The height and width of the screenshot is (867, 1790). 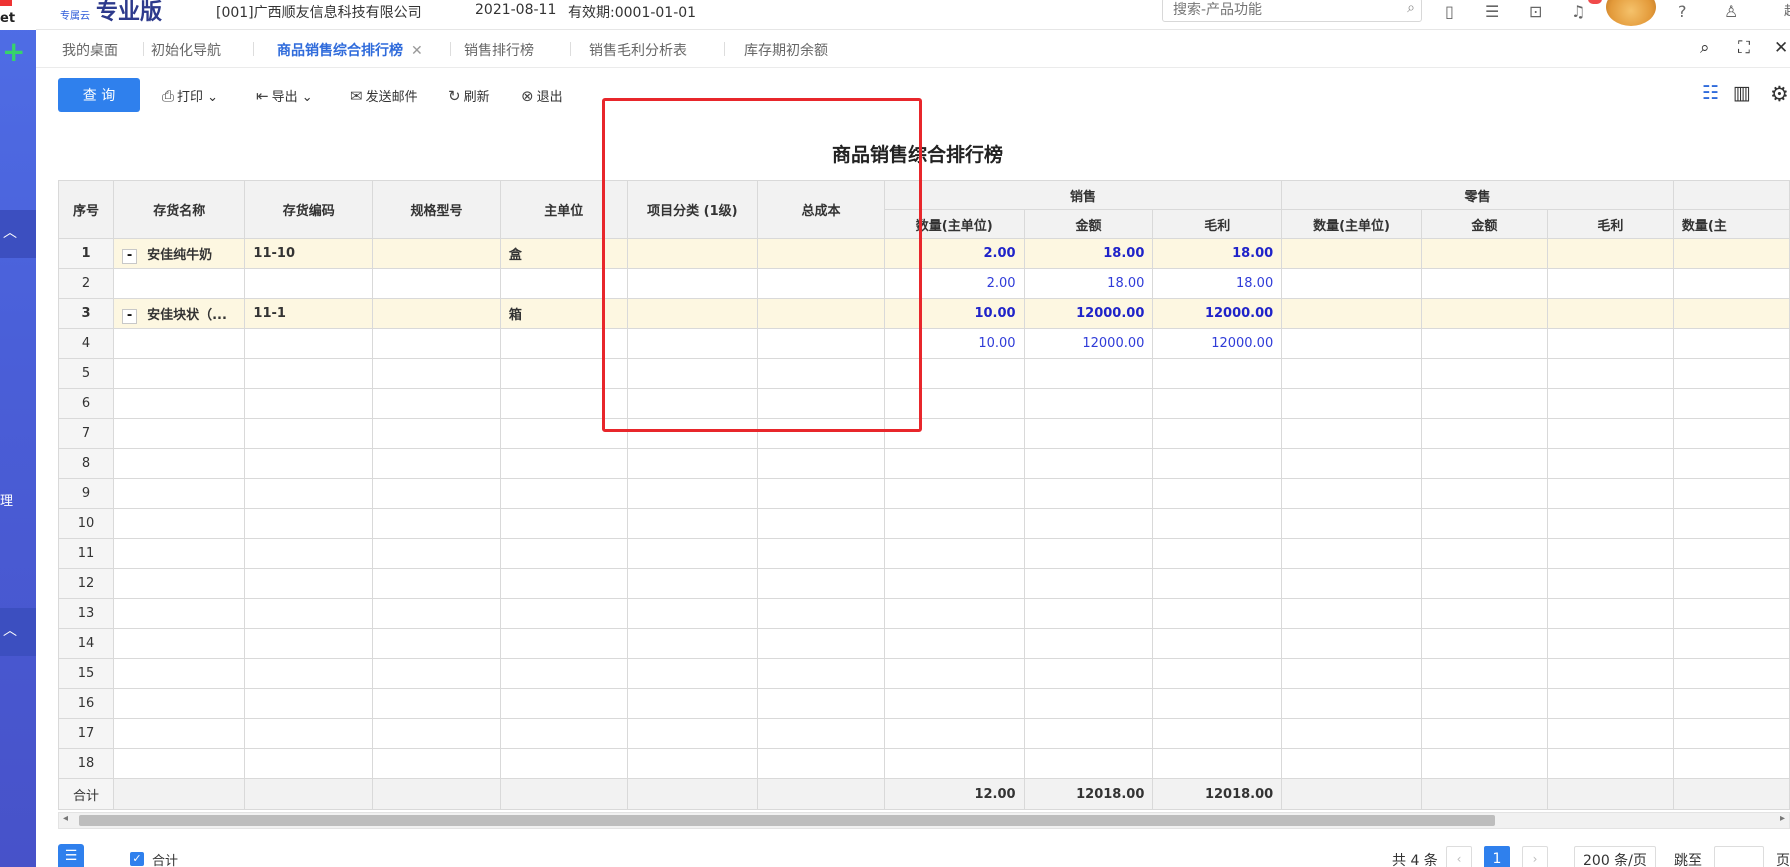 I want to click on sales-profit-cell, so click(x=1217, y=673).